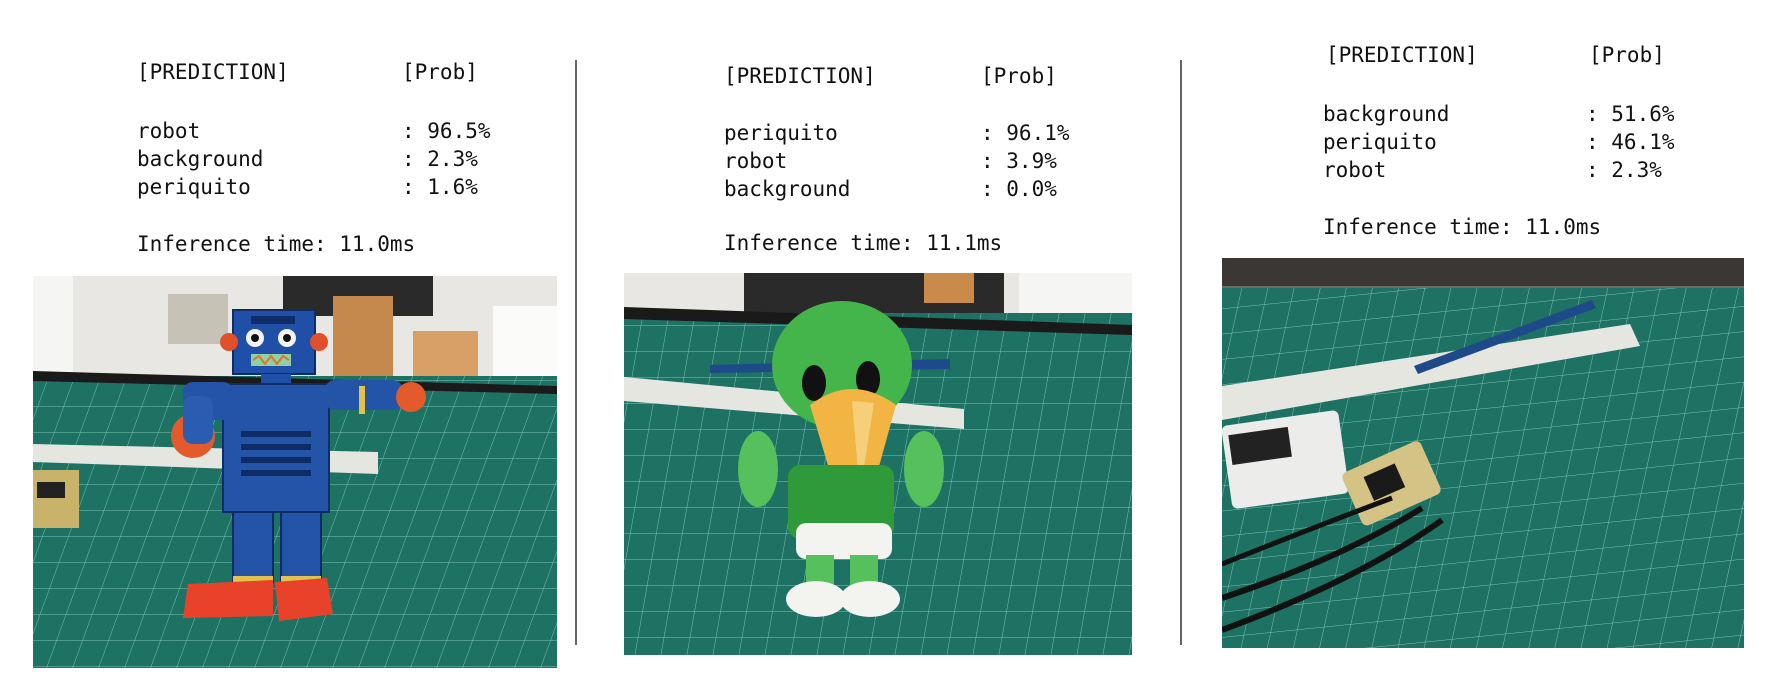 The image size is (1774, 685). Describe the element at coordinates (1019, 189) in the screenshot. I see `prediction-prob: : 0.0%` at that location.